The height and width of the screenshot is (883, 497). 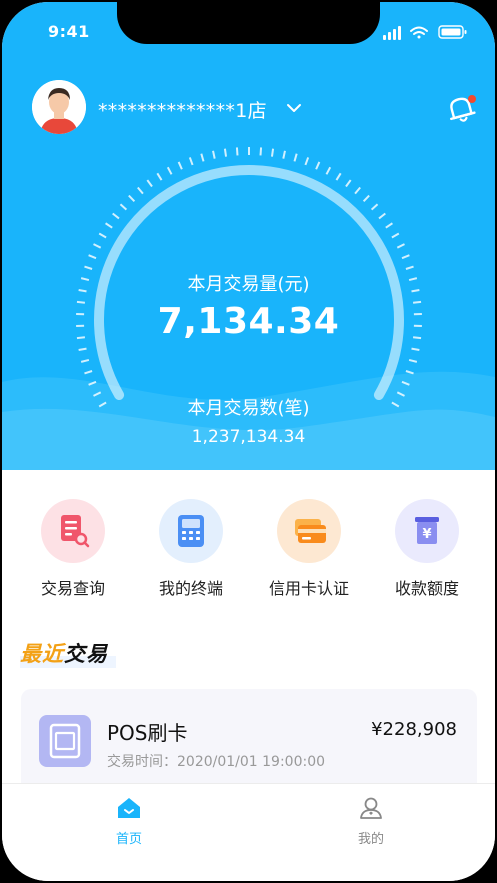 I want to click on quick-action-icon-bg: ¥, so click(x=427, y=531).